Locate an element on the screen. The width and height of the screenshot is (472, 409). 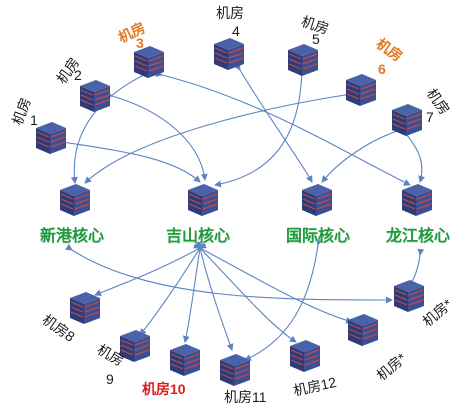
link-room7-longjiang is located at coordinates (412, 154).